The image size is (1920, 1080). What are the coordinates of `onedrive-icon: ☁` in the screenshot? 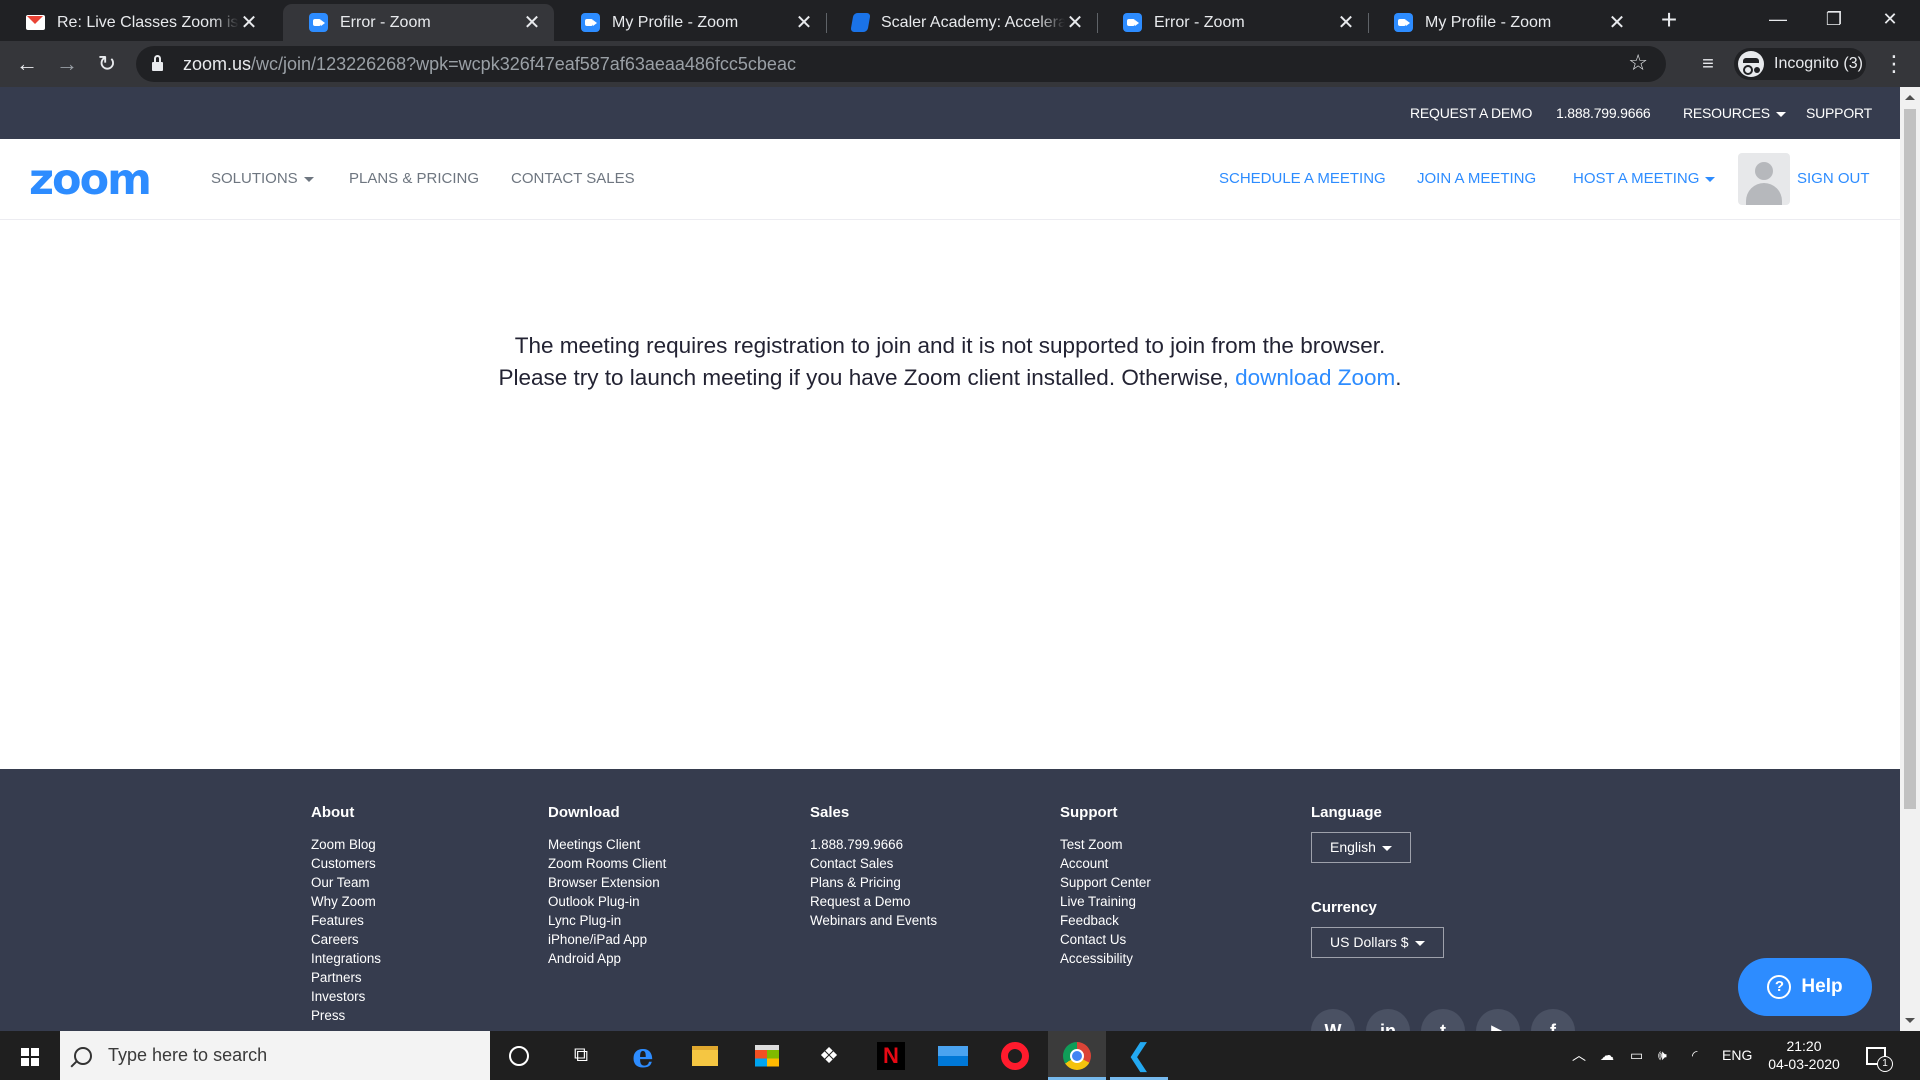 It's located at (1607, 1055).